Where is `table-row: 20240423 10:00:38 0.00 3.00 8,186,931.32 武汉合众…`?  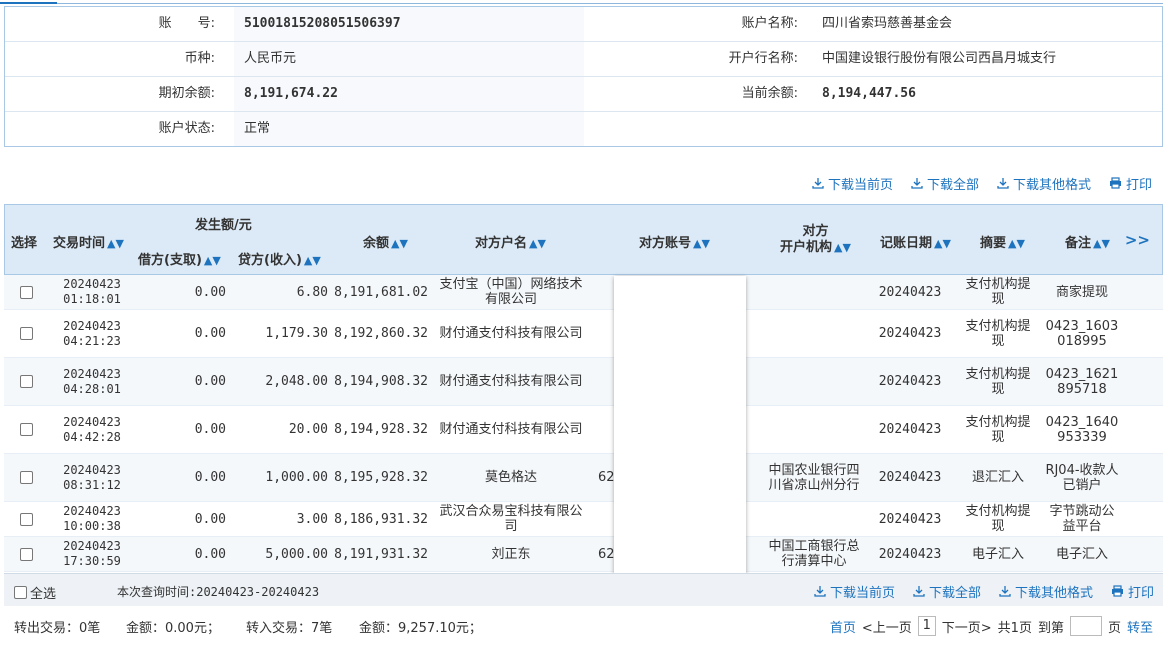
table-row: 20240423 10:00:38 0.00 3.00 8,186,931.32 武汉合众… is located at coordinates (583, 519).